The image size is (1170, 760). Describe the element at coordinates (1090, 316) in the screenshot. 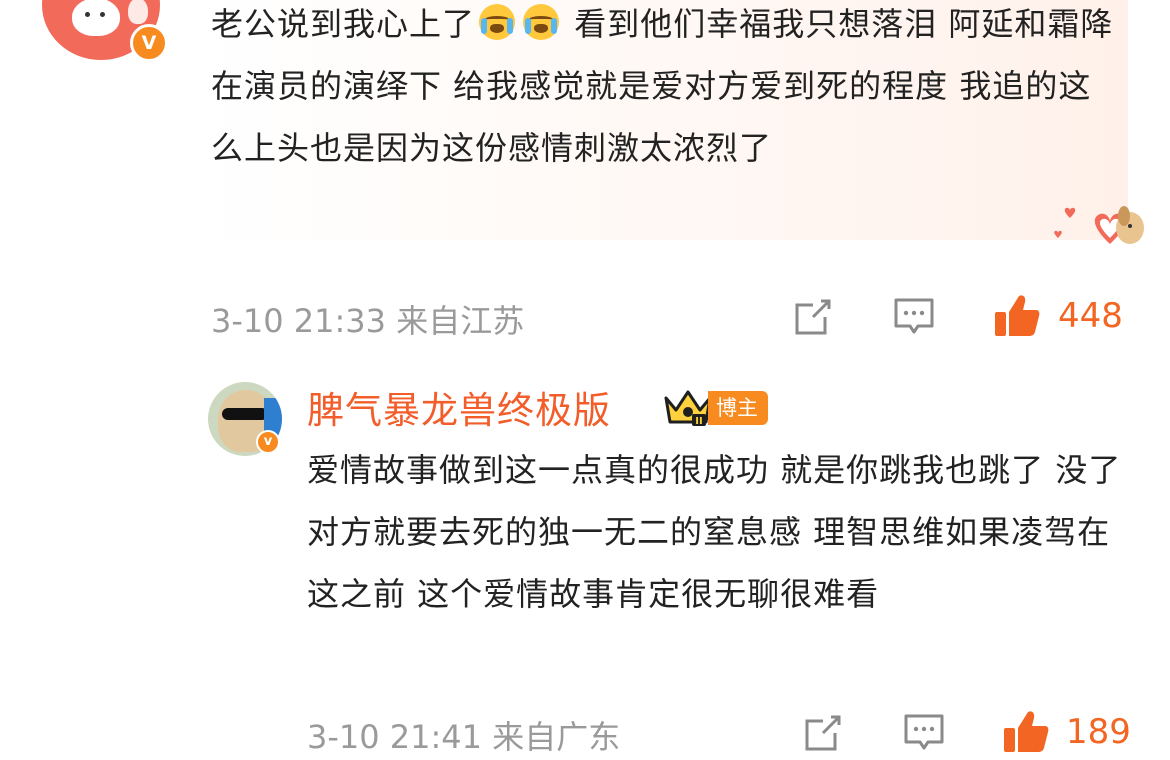

I see `like-count: 448` at that location.